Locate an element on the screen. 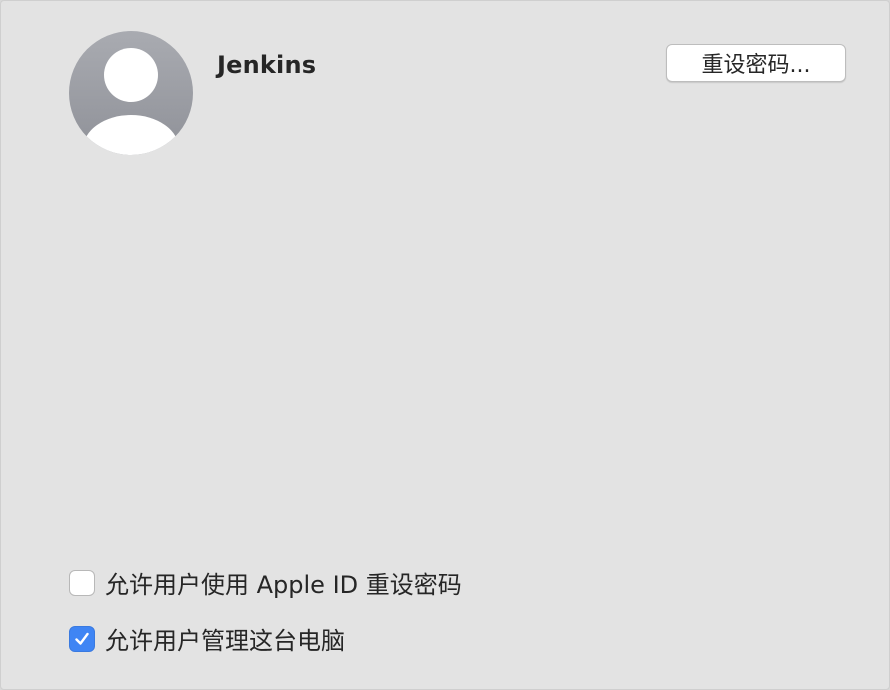 The image size is (890, 690). allow-admin-option: 允许用户管理这台电脑 is located at coordinates (207, 638).